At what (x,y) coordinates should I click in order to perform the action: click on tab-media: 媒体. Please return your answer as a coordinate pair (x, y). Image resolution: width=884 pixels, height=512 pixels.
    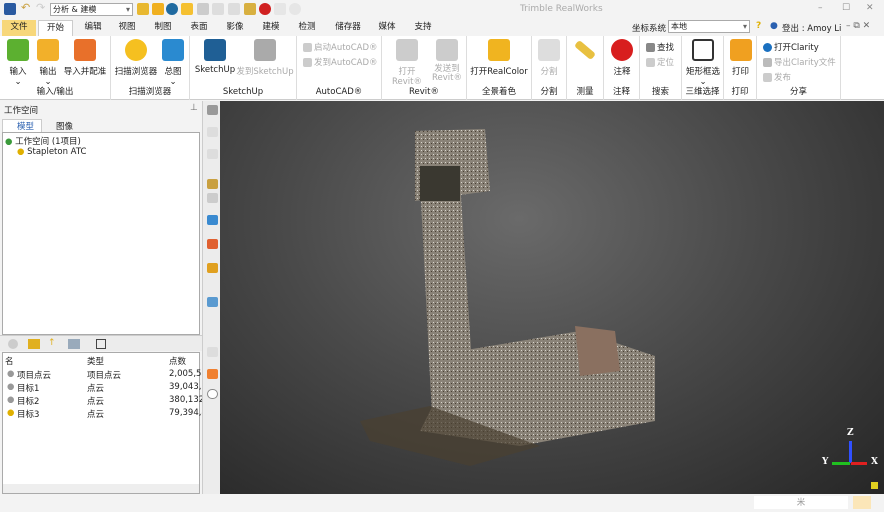
    Looking at the image, I should click on (387, 28).